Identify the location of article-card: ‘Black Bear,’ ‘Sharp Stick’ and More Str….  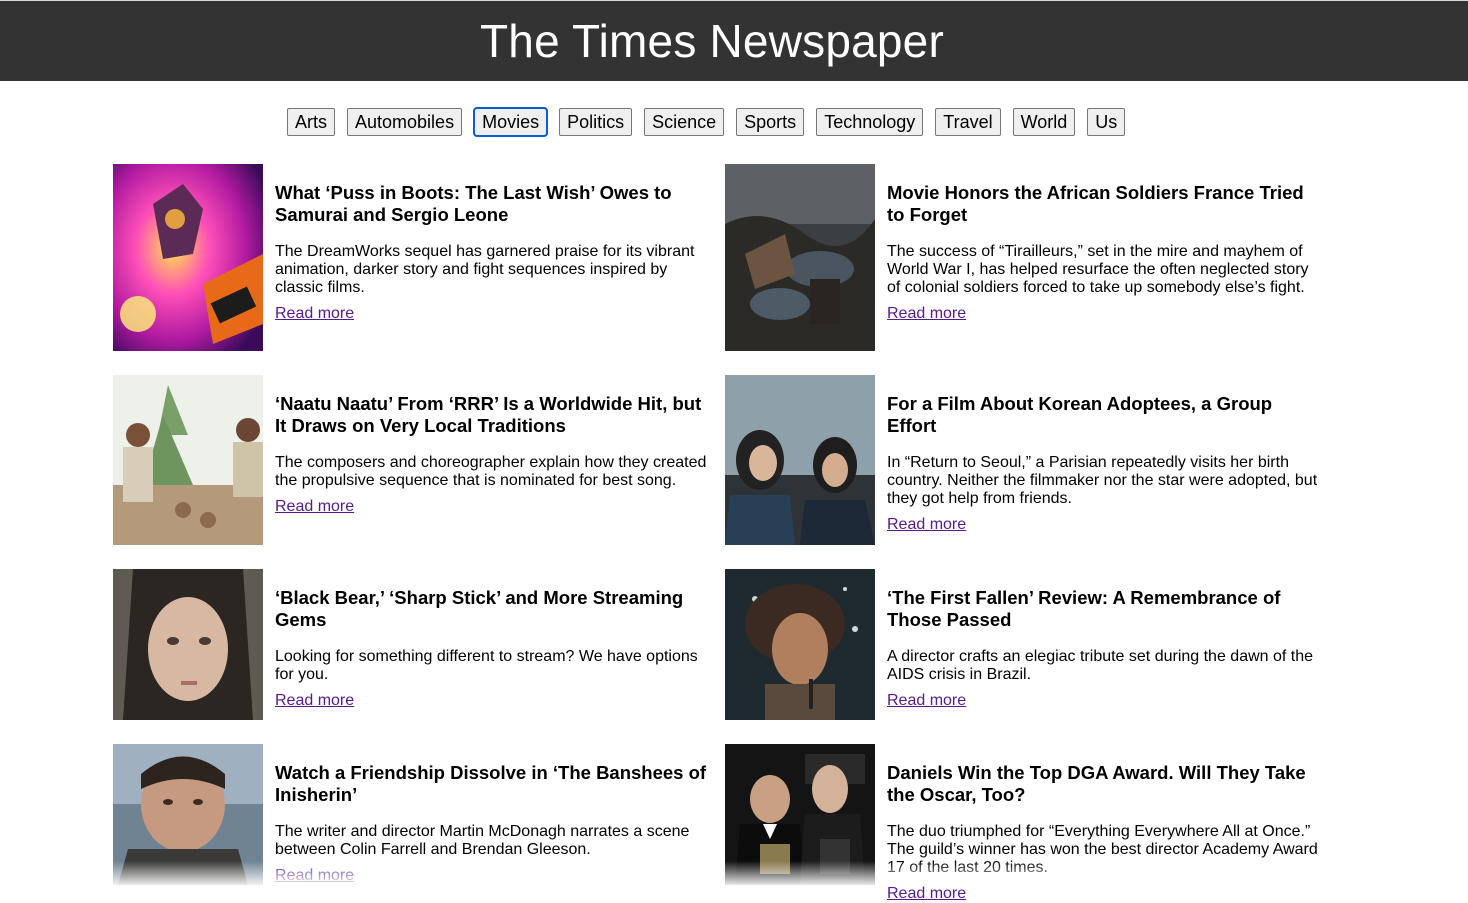
(413, 644).